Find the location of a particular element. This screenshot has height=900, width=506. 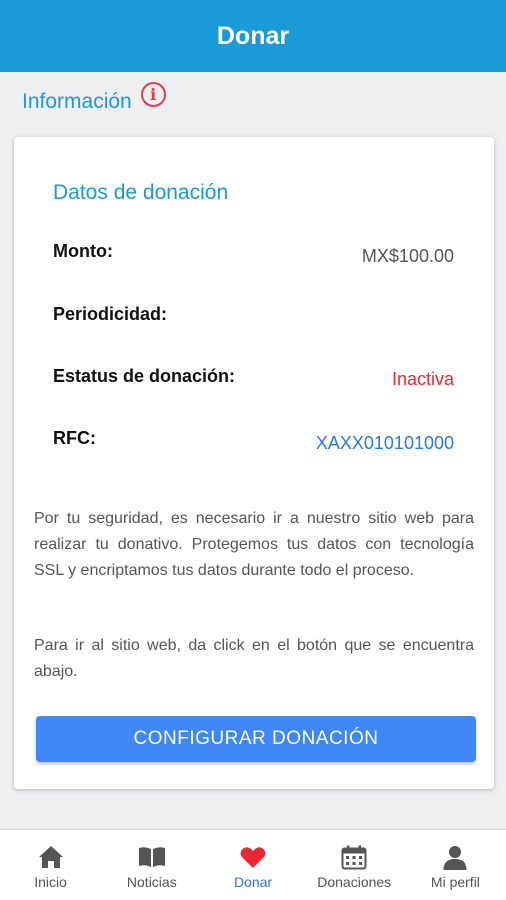

page-title: Donar is located at coordinates (253, 35).